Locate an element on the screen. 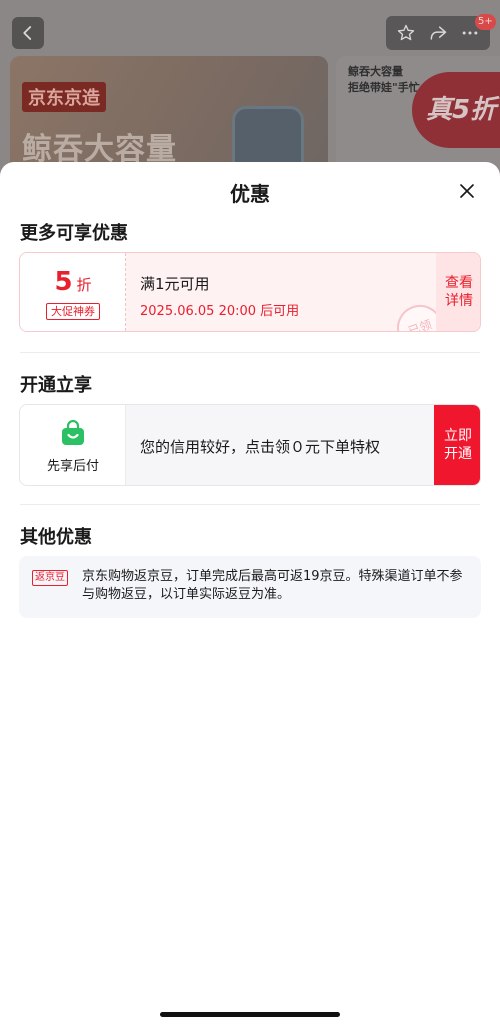 Image resolution: width=500 pixels, height=1028 pixels. brand-label: 京东京造 is located at coordinates (64, 97).